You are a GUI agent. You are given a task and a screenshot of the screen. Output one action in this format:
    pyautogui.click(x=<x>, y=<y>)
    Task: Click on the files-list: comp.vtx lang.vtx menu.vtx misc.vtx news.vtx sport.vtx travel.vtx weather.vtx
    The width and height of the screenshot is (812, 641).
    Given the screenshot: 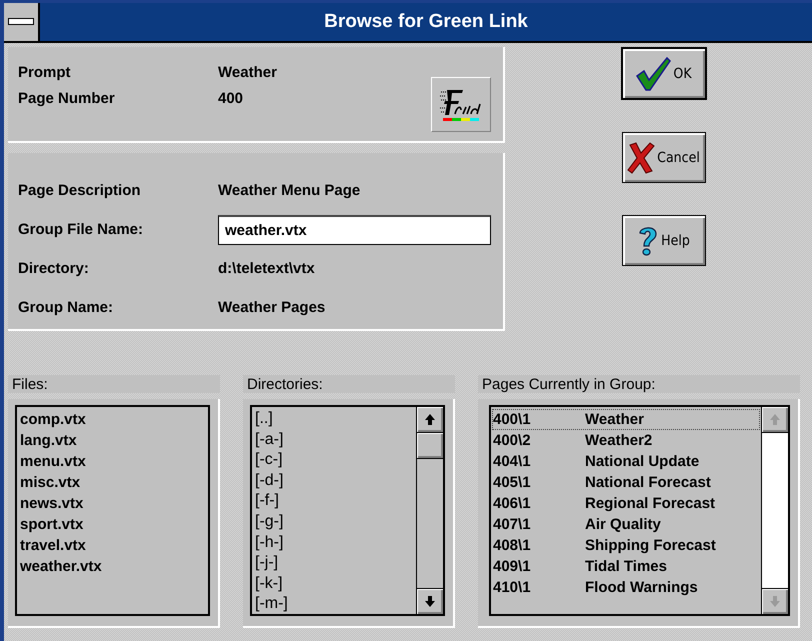 What is the action you would take?
    pyautogui.click(x=112, y=510)
    